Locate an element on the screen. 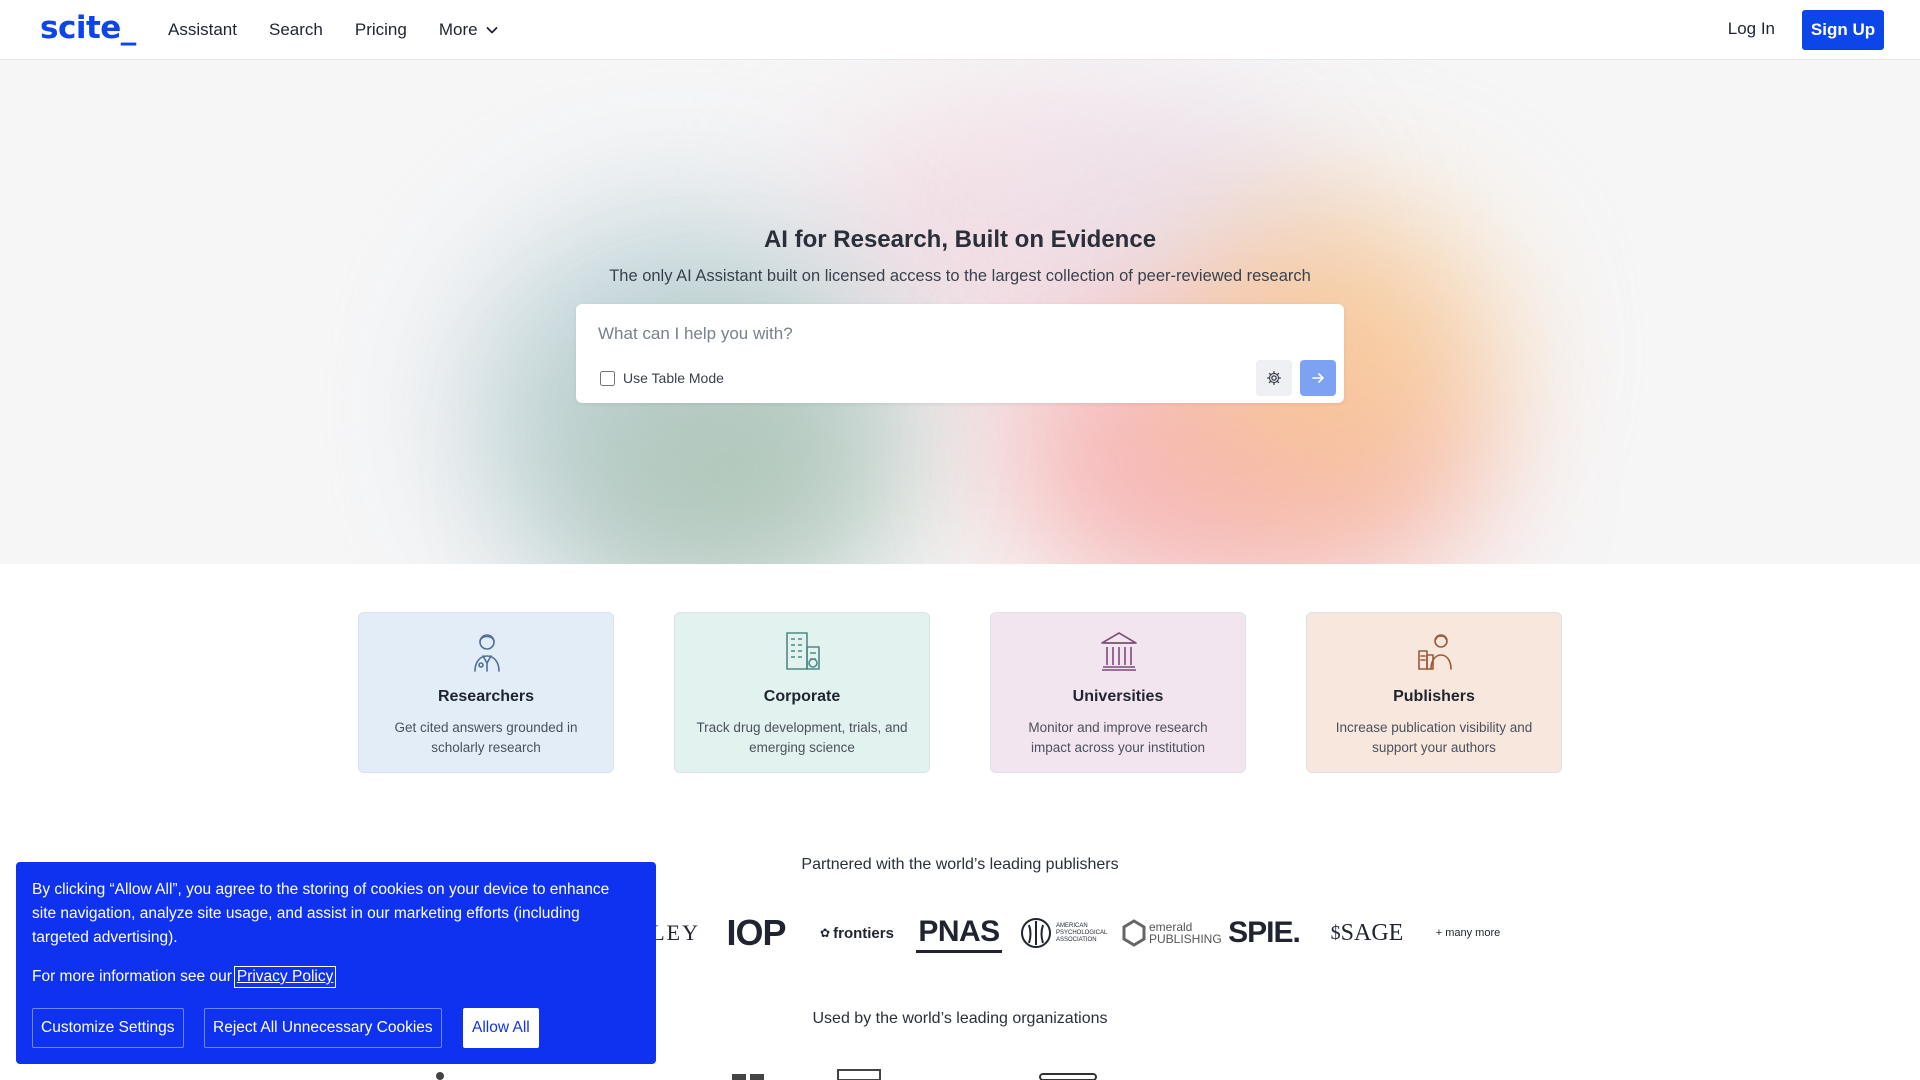 Image resolution: width=1920 pixels, height=1080 pixels. nav-pricing: Pricing is located at coordinates (381, 30).